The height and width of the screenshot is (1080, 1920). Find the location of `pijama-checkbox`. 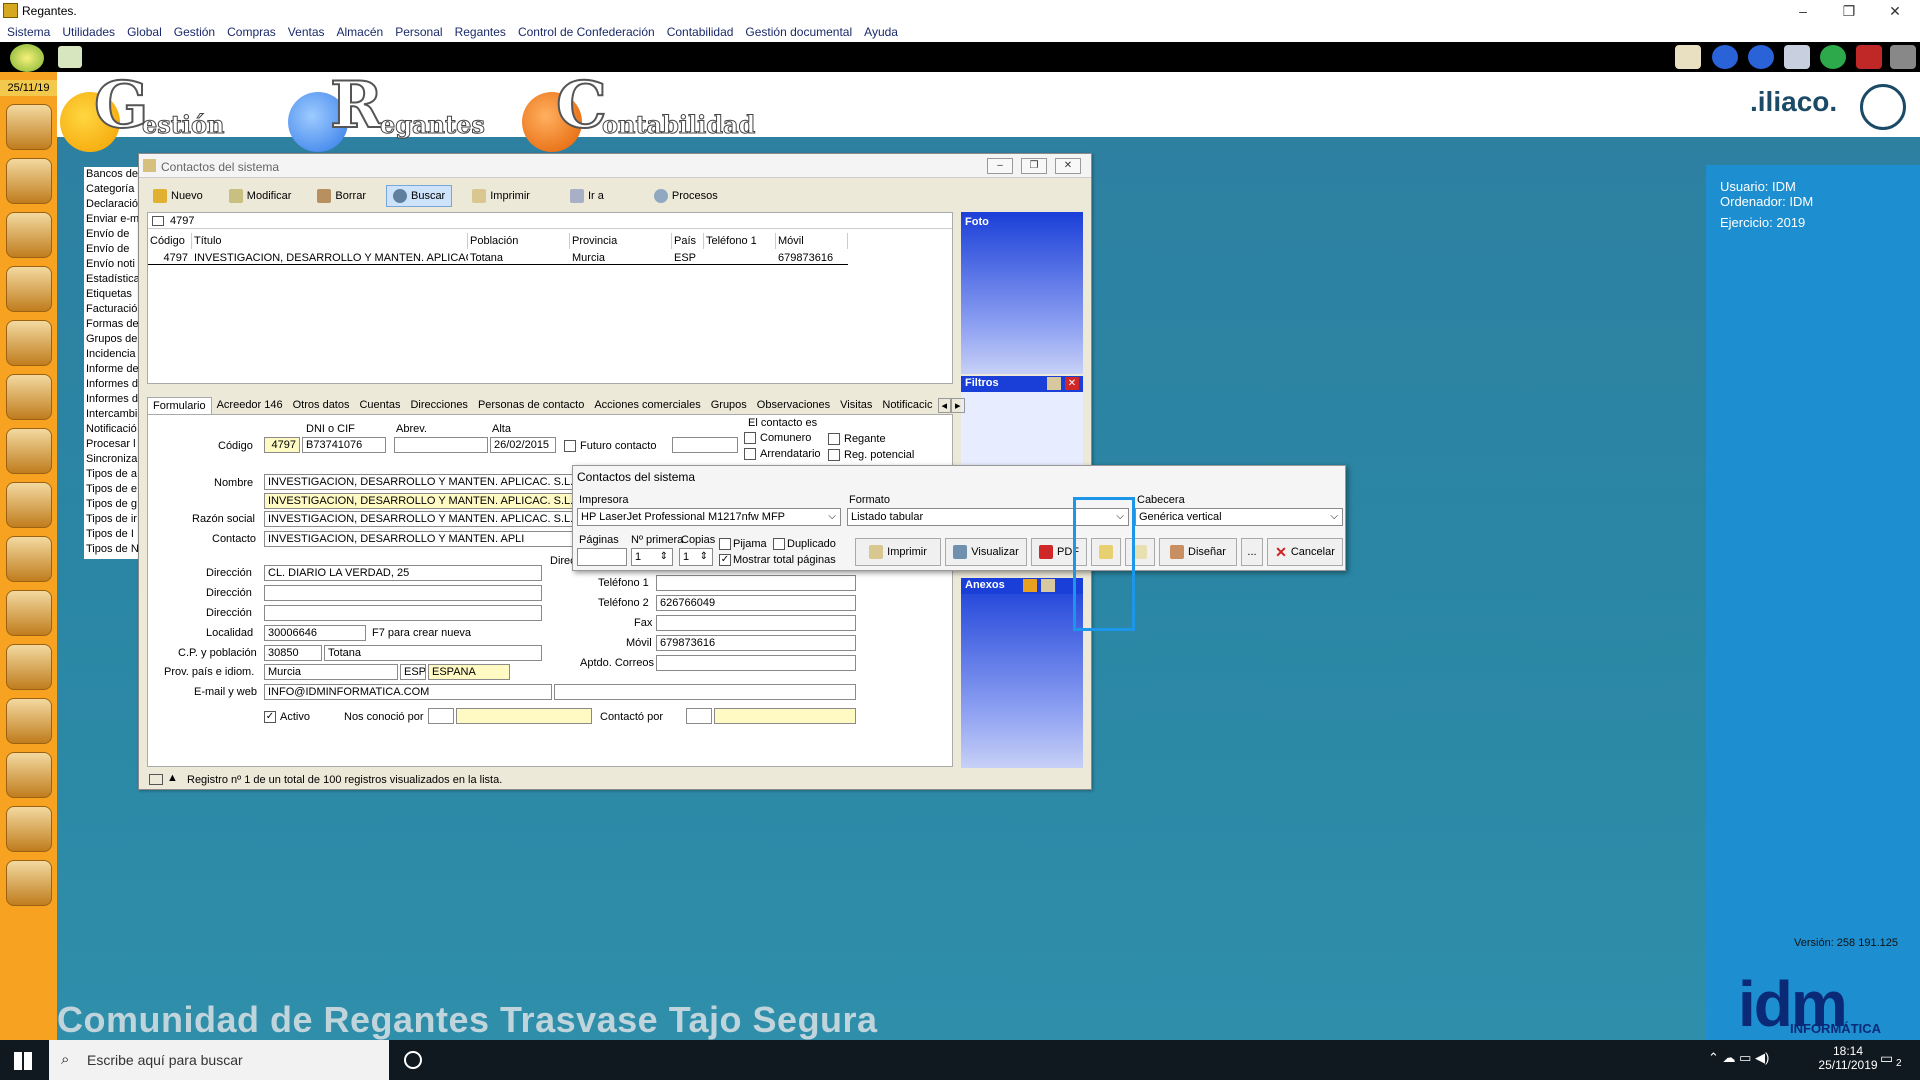

pijama-checkbox is located at coordinates (725, 544).